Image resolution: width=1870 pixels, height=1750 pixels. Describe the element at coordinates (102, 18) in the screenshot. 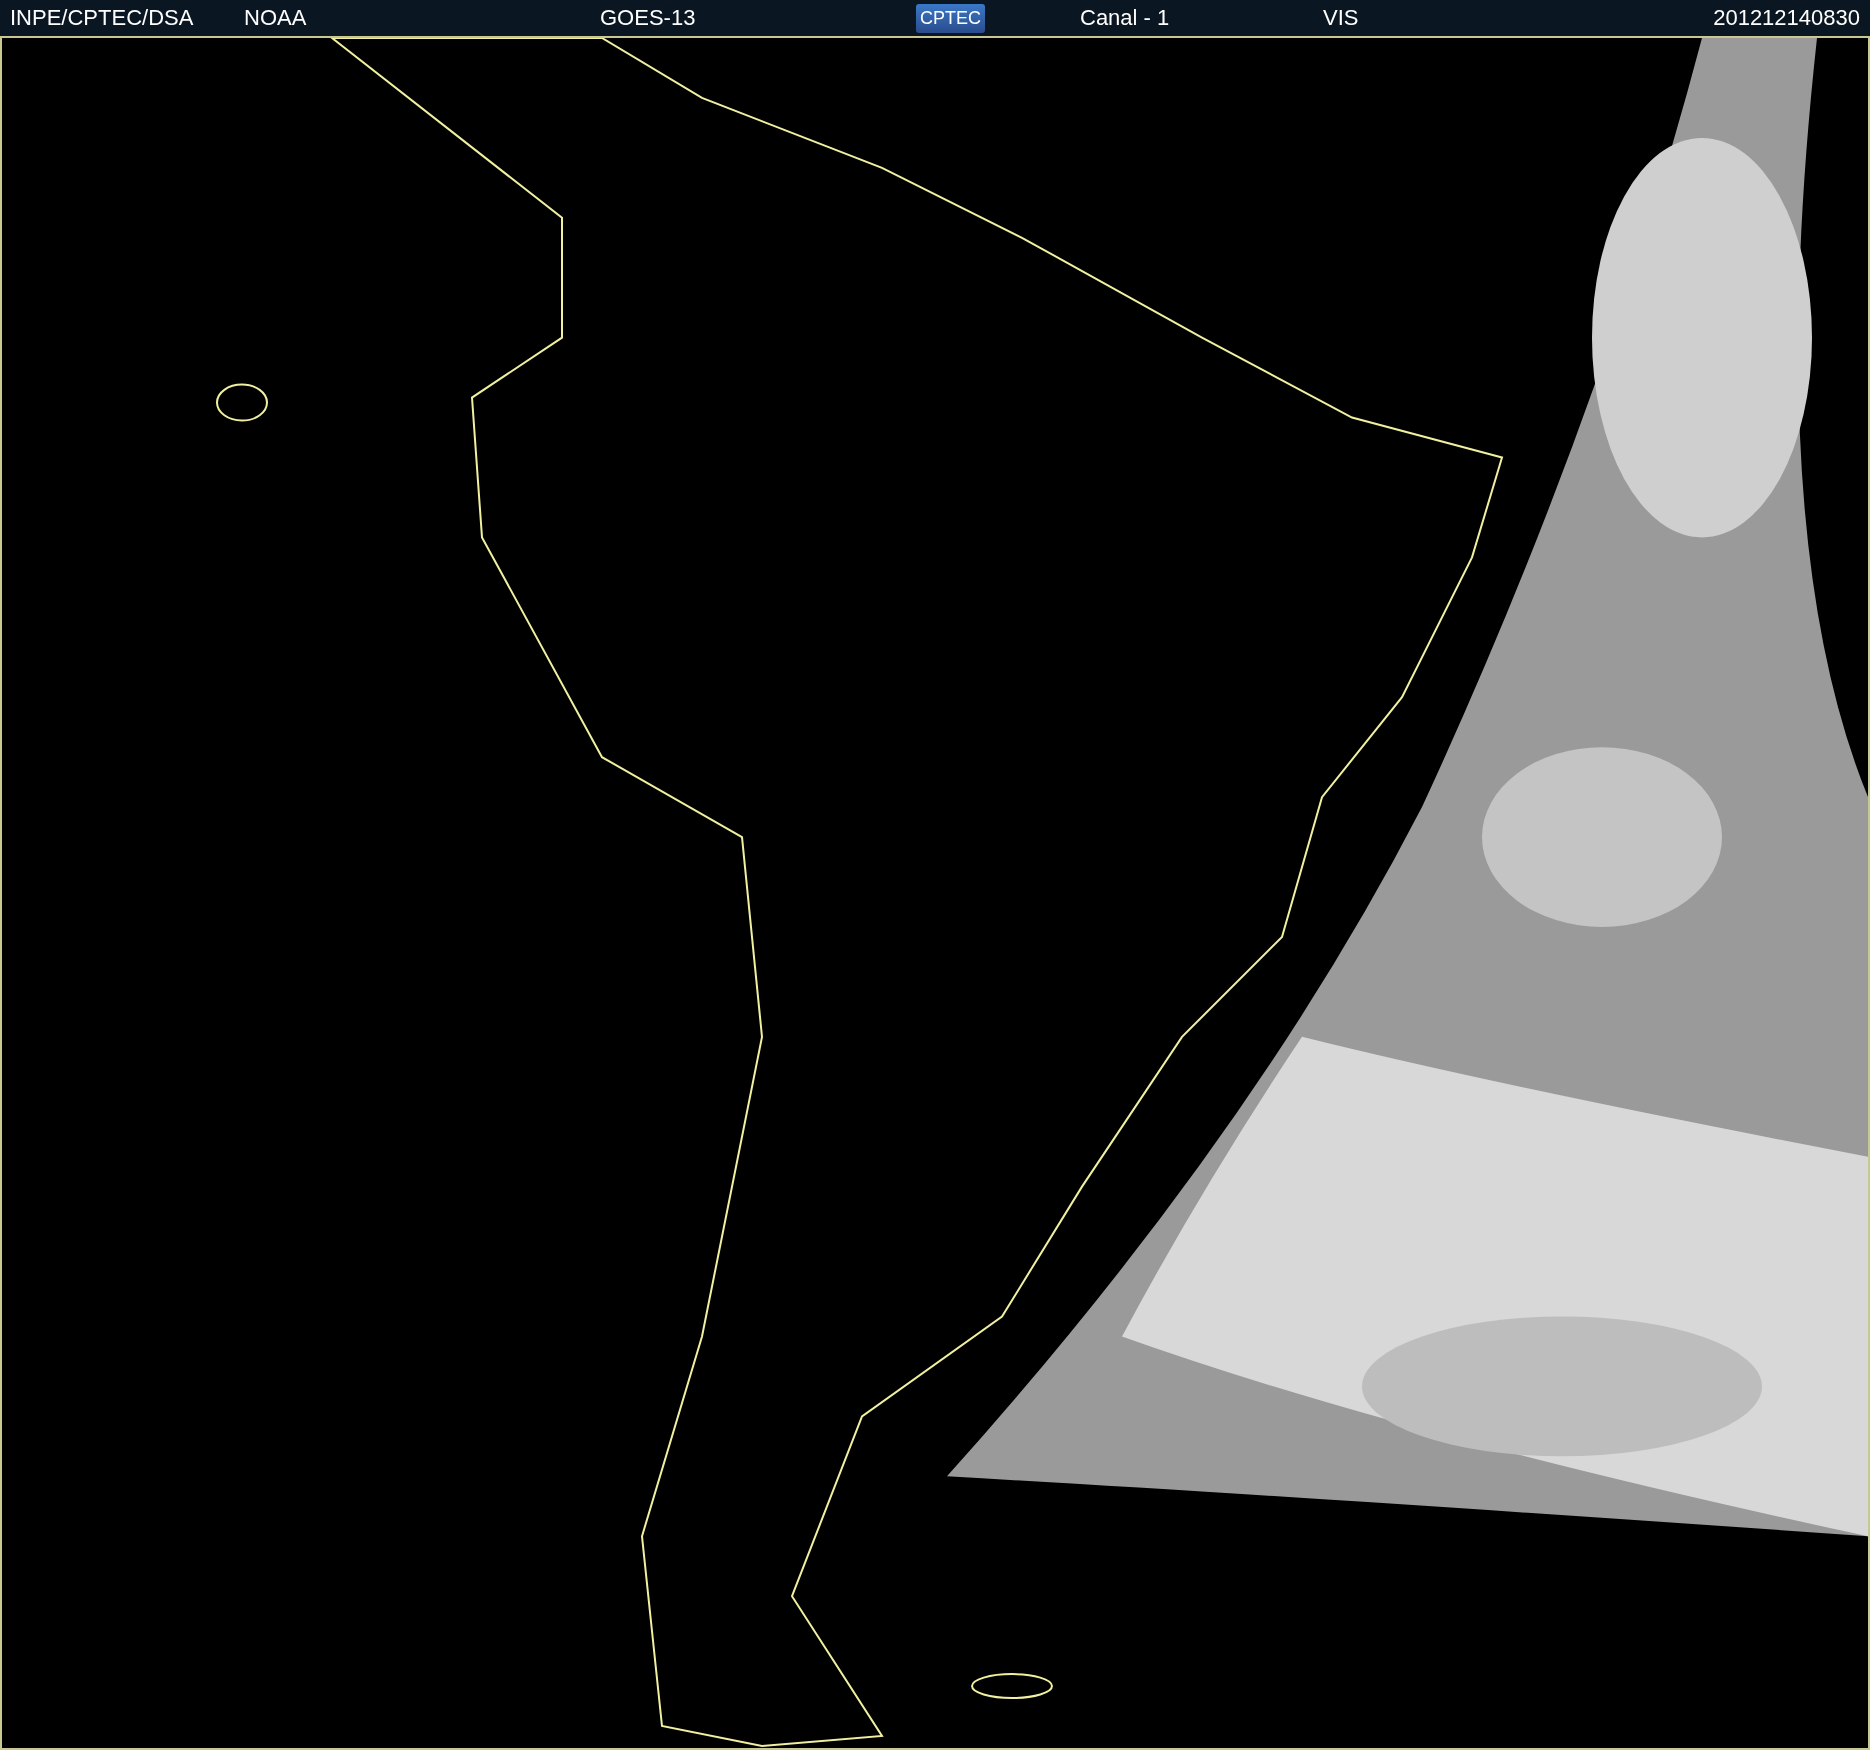

I see `header-label: INPE/CPTEC/DSA` at that location.